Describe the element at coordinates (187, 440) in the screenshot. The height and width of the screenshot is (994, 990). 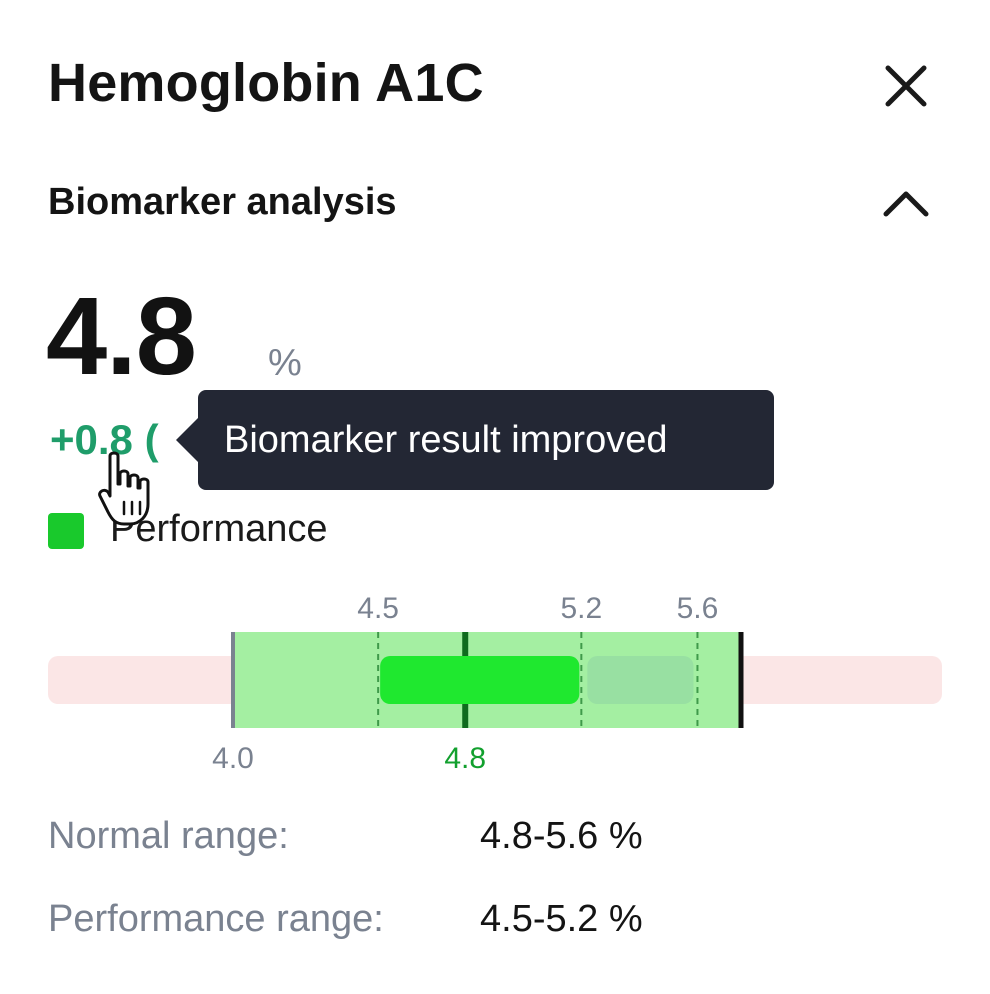
I see `tooltip-arrow` at that location.